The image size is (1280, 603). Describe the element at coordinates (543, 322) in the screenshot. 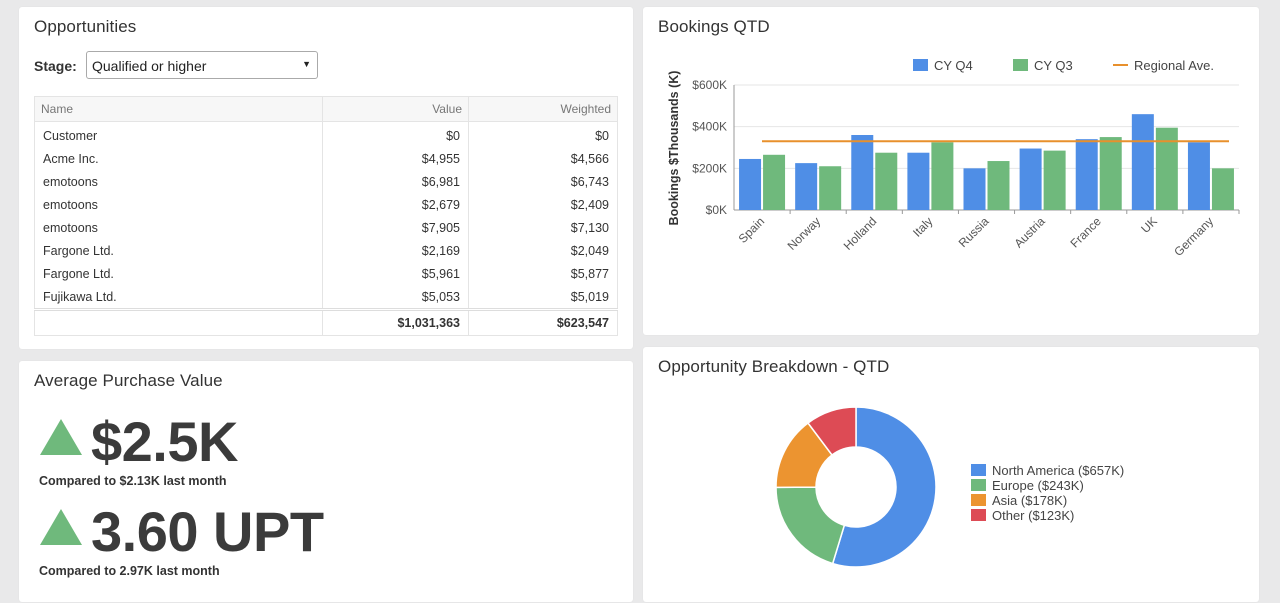

I see `total-weighted: $623,547` at that location.